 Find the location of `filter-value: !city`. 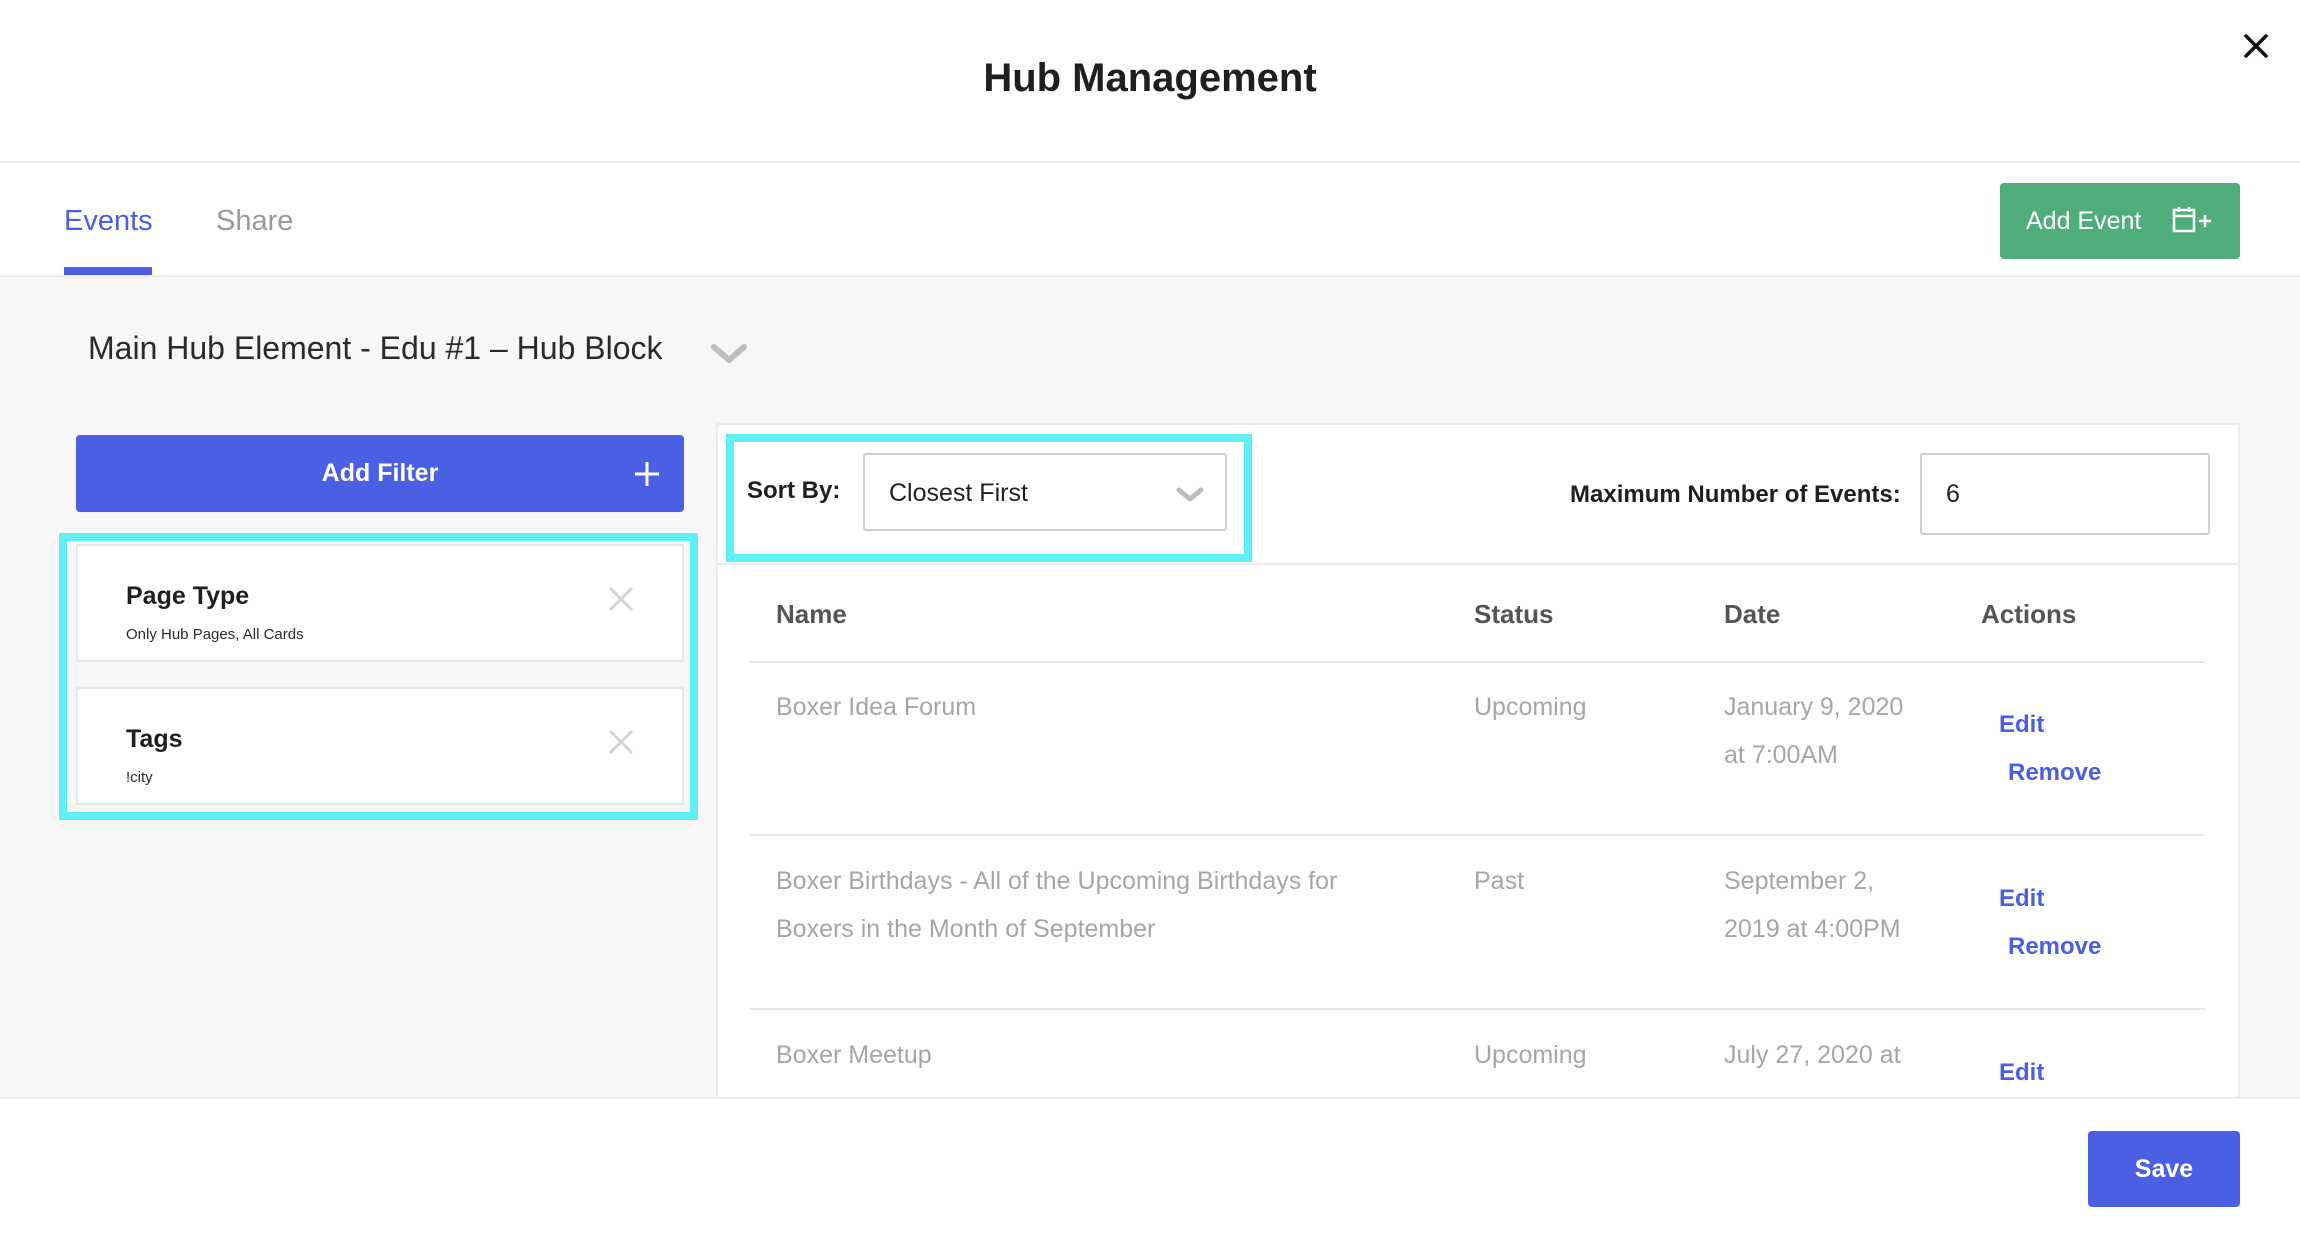

filter-value: !city is located at coordinates (139, 777).